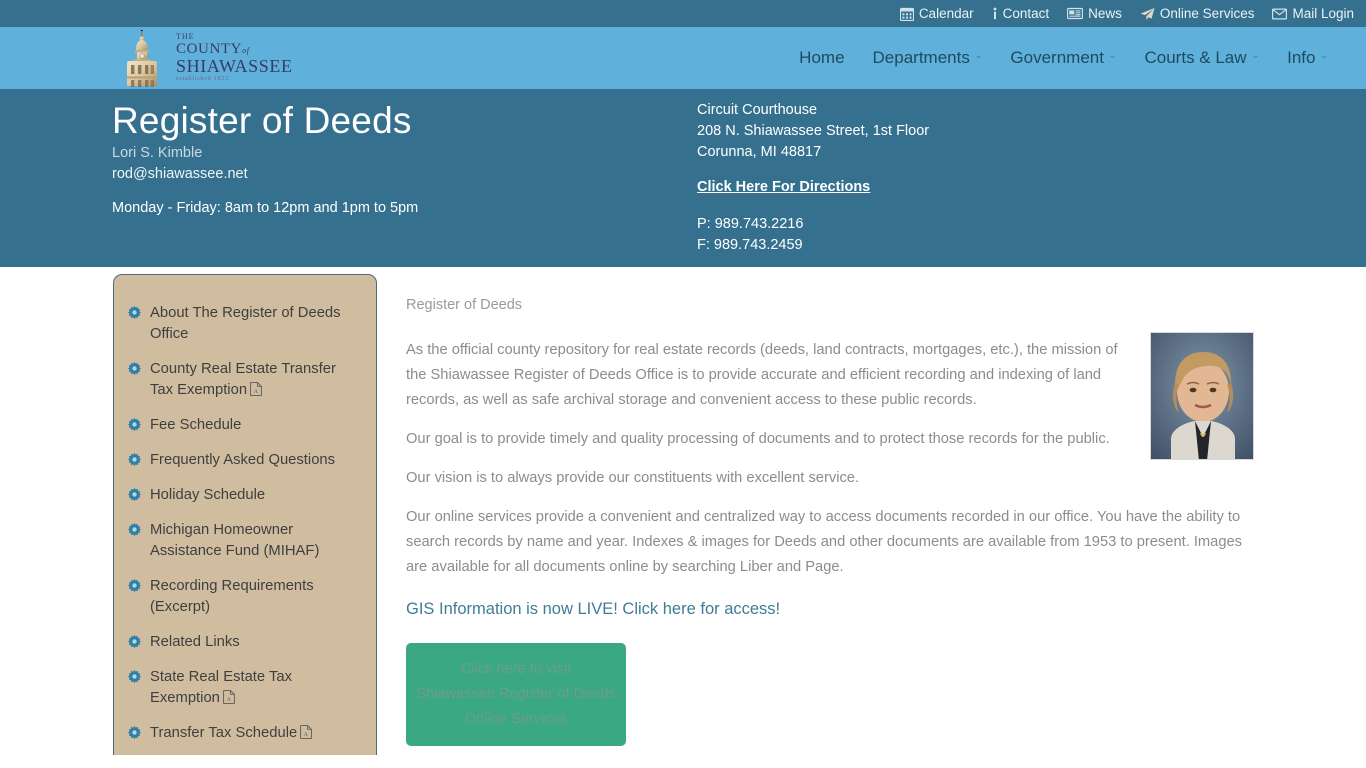 The width and height of the screenshot is (1366, 768). I want to click on topbar-label: Calendar, so click(946, 13).